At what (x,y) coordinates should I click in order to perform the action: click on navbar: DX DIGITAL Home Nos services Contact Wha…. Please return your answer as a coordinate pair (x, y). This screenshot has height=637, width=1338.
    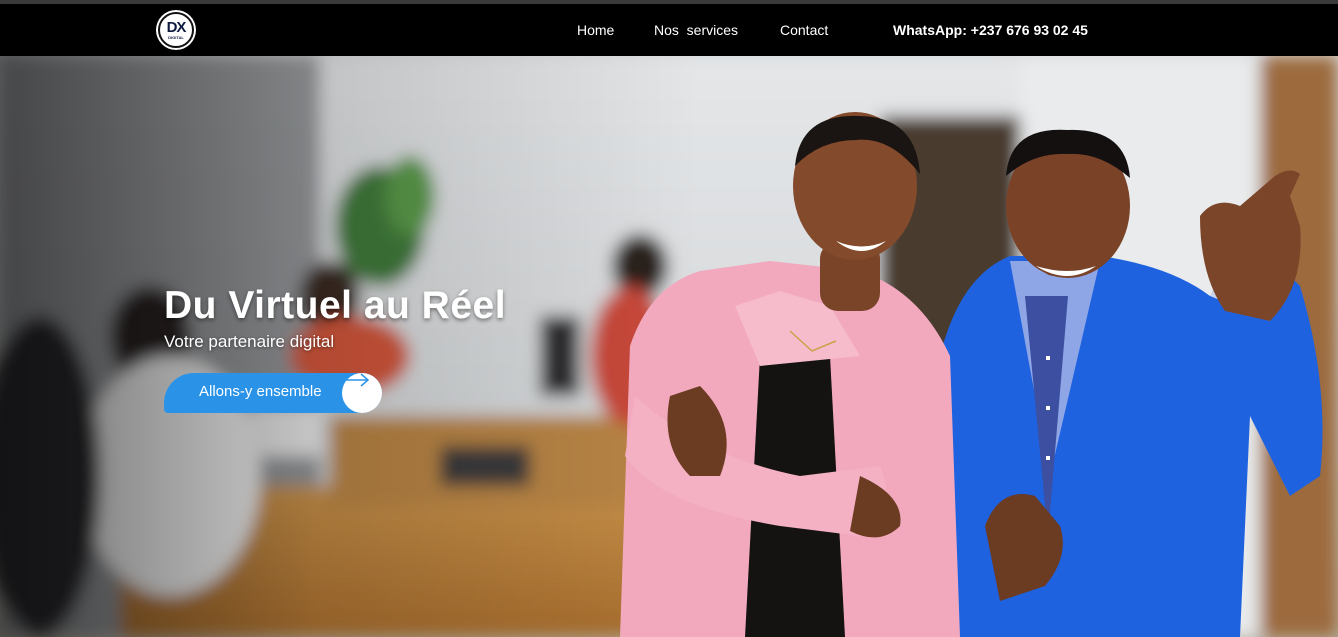
    Looking at the image, I should click on (669, 30).